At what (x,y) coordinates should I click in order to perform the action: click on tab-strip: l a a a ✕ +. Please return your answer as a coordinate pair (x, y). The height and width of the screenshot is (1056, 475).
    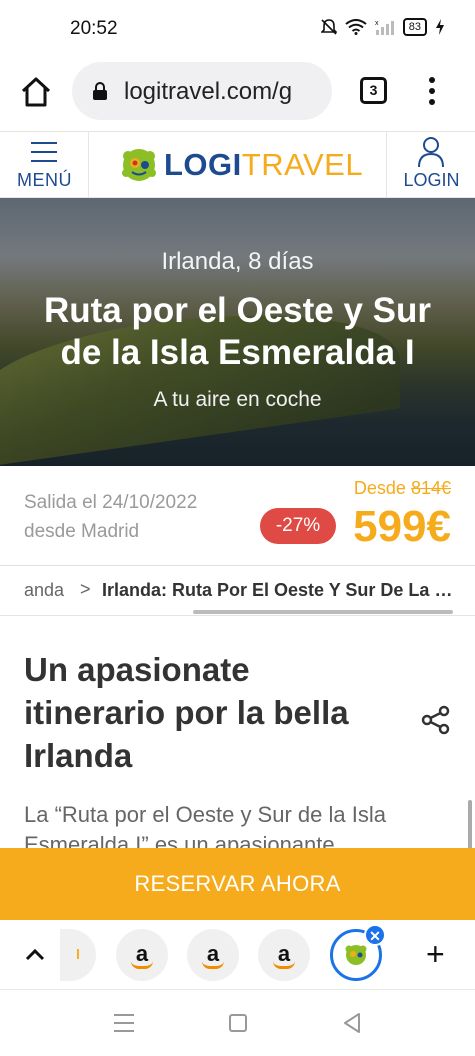
    Looking at the image, I should click on (237, 955).